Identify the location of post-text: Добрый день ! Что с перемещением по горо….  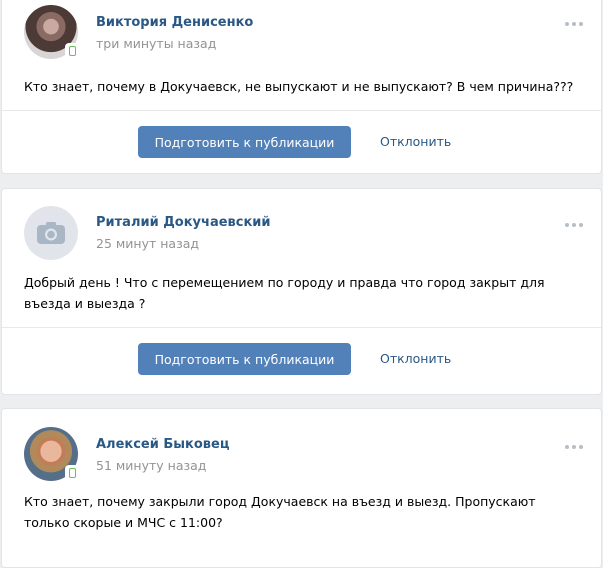
(284, 293).